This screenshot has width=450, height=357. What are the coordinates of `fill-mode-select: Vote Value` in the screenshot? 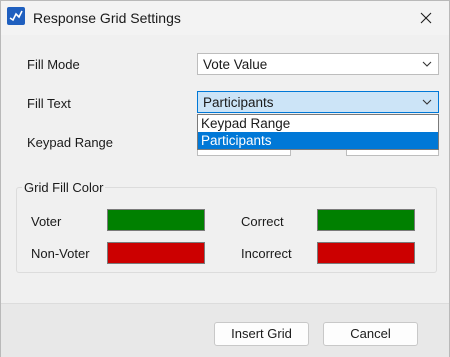 It's located at (318, 64).